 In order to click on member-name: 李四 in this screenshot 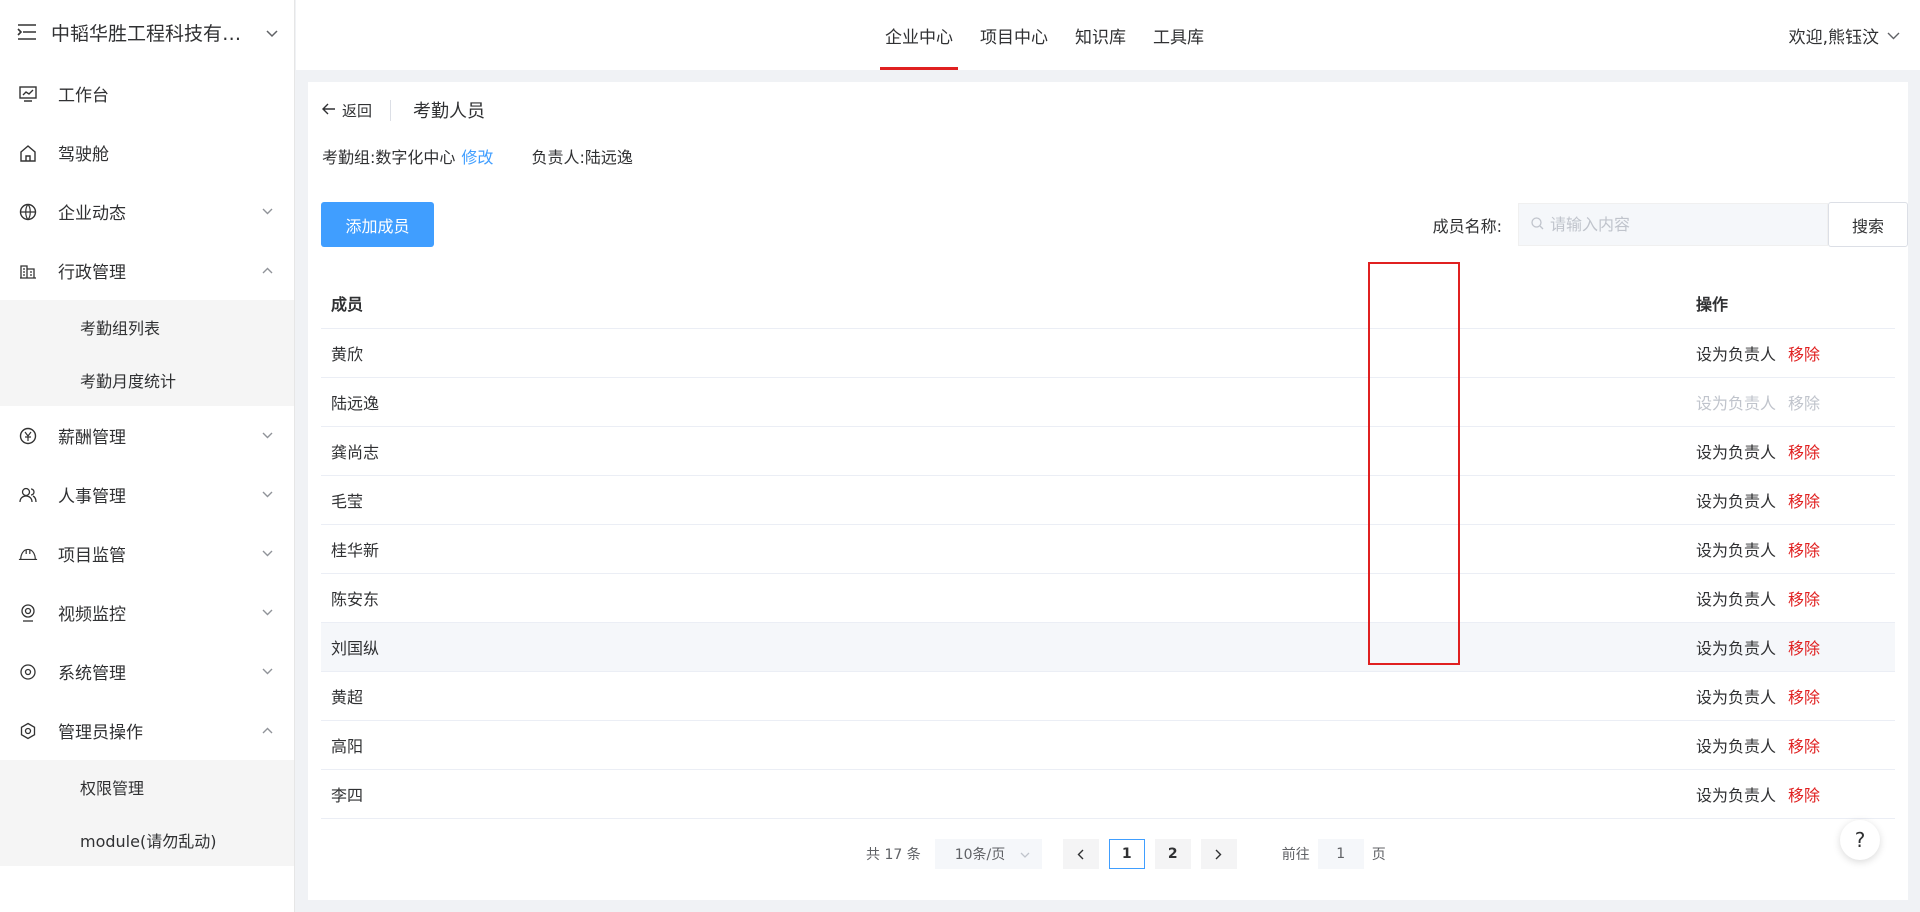, I will do `click(347, 795)`.